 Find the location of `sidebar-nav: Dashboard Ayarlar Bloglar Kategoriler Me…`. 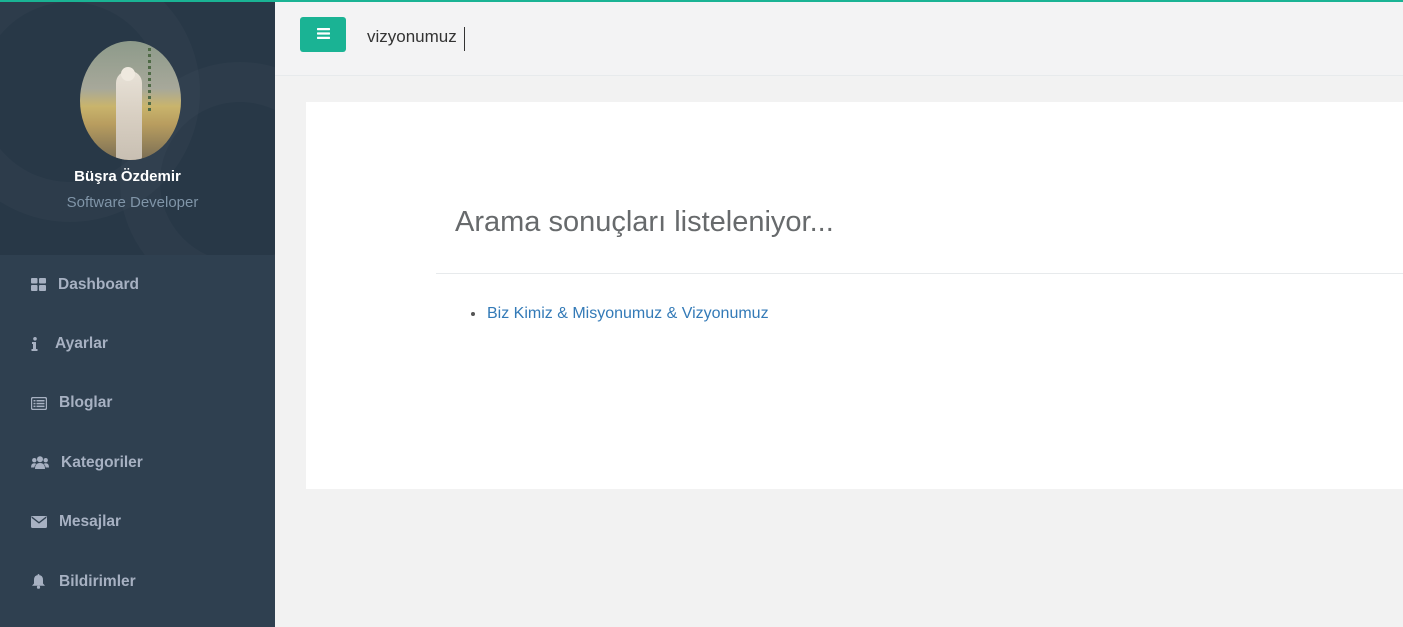

sidebar-nav: Dashboard Ayarlar Bloglar Kategoriler Me… is located at coordinates (137, 433).